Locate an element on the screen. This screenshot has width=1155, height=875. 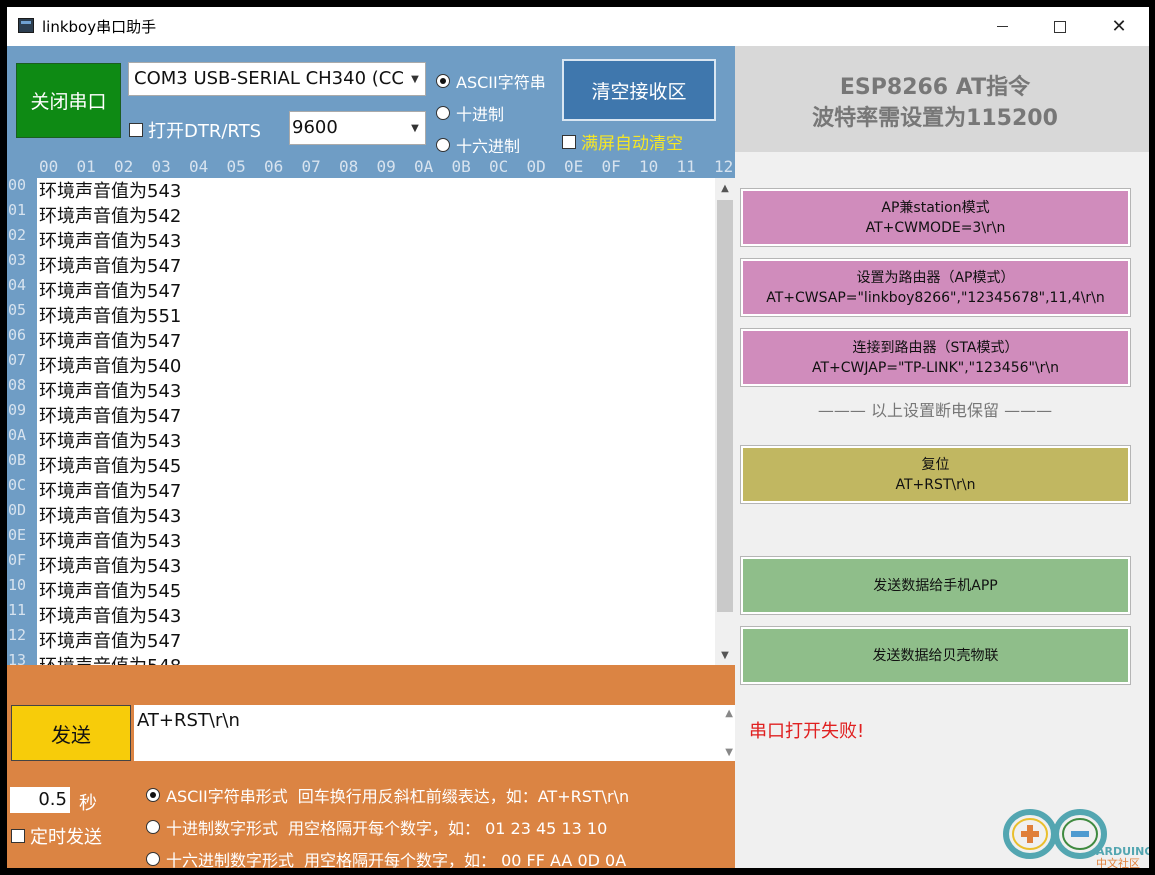
maximize-button is located at coordinates (1060, 26).